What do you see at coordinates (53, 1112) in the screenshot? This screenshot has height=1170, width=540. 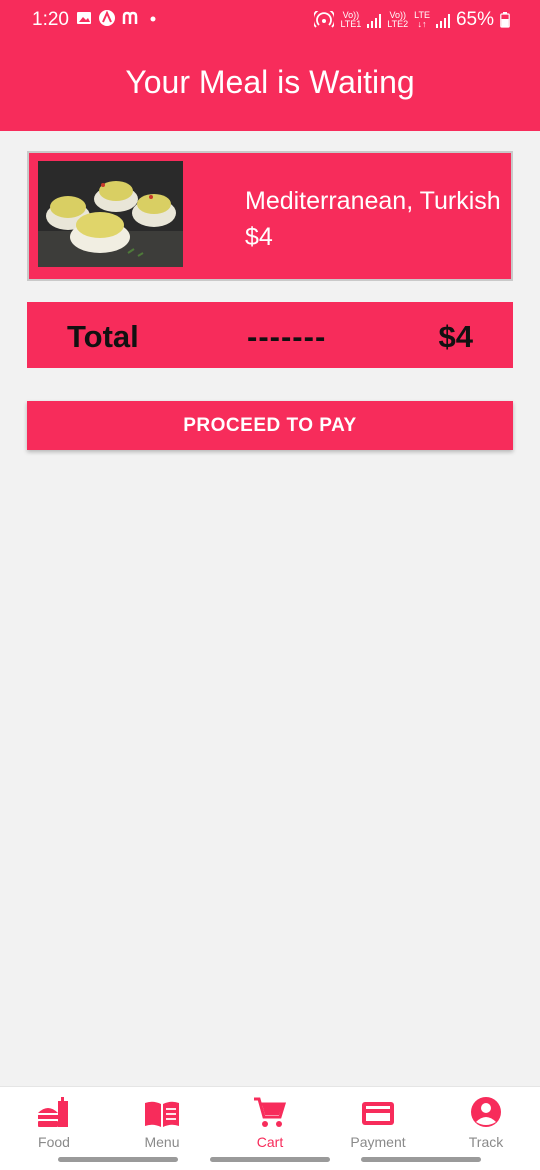 I see `fastfood-icon` at bounding box center [53, 1112].